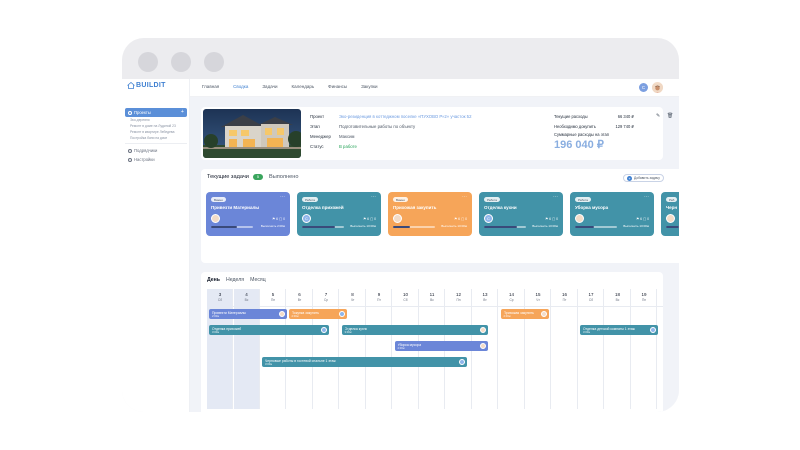  Describe the element at coordinates (369, 86) in the screenshot. I see `nav-item-purchases: Закупки` at that location.